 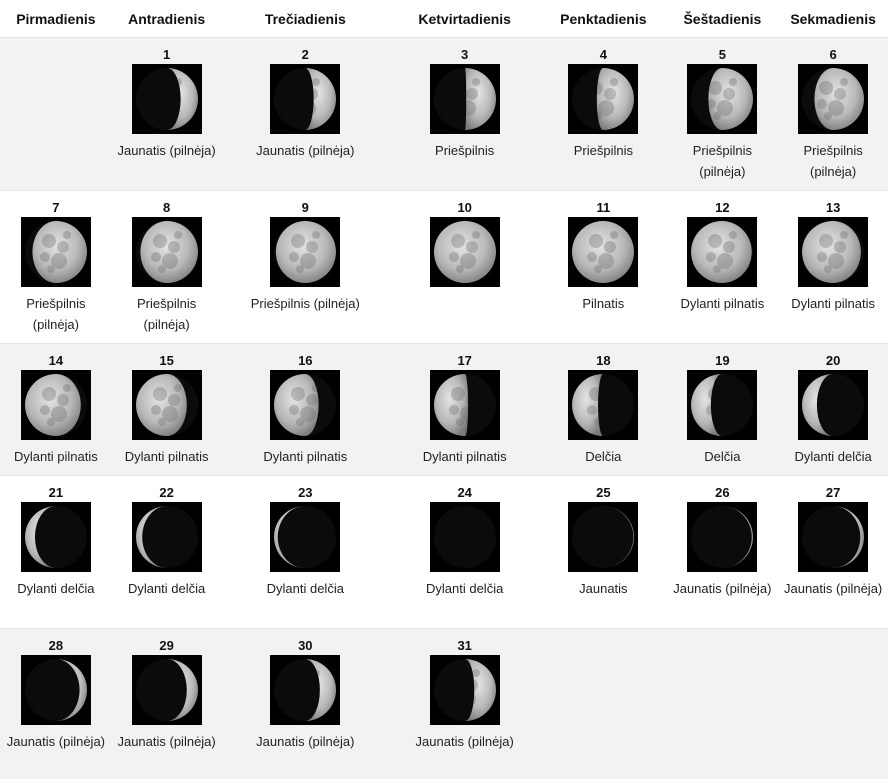 I want to click on day-number: 10, so click(x=464, y=207).